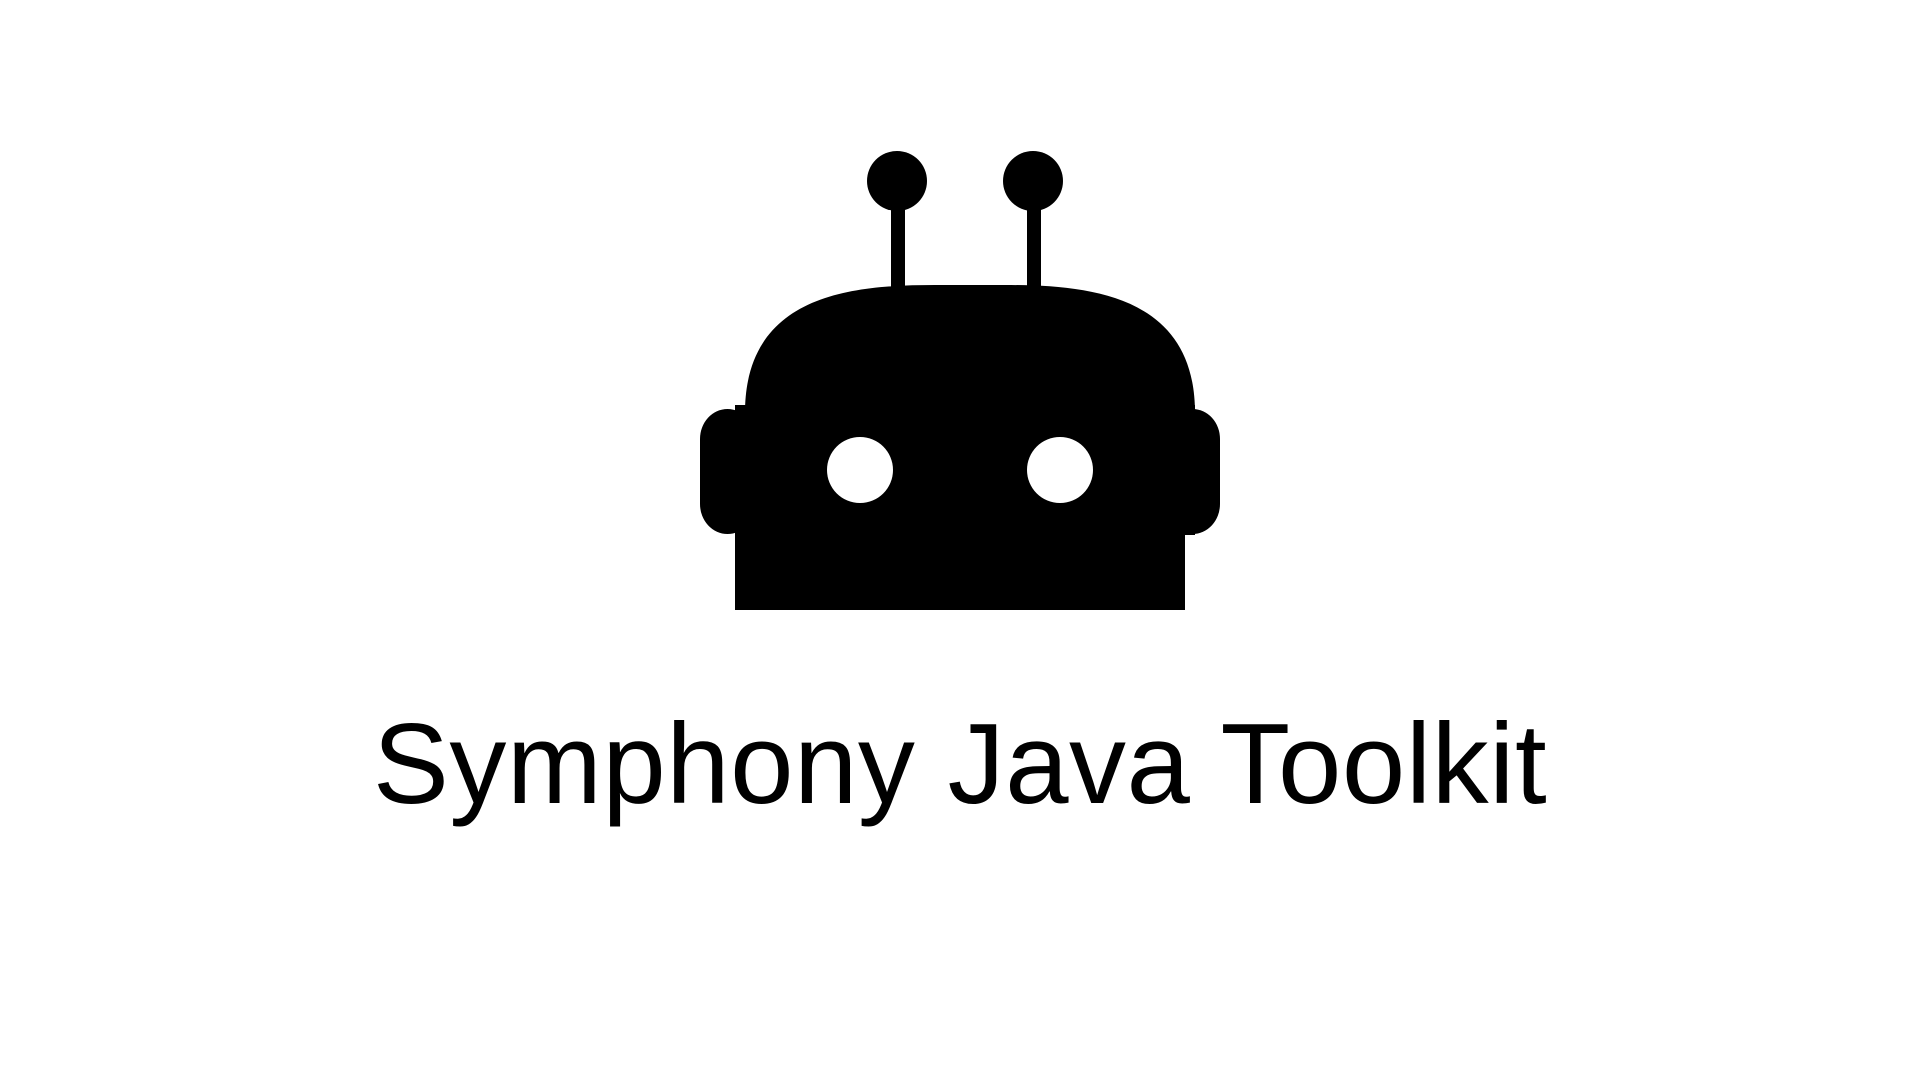 Image resolution: width=1920 pixels, height=1080 pixels. Describe the element at coordinates (1060, 470) in the screenshot. I see `right-eye` at that location.